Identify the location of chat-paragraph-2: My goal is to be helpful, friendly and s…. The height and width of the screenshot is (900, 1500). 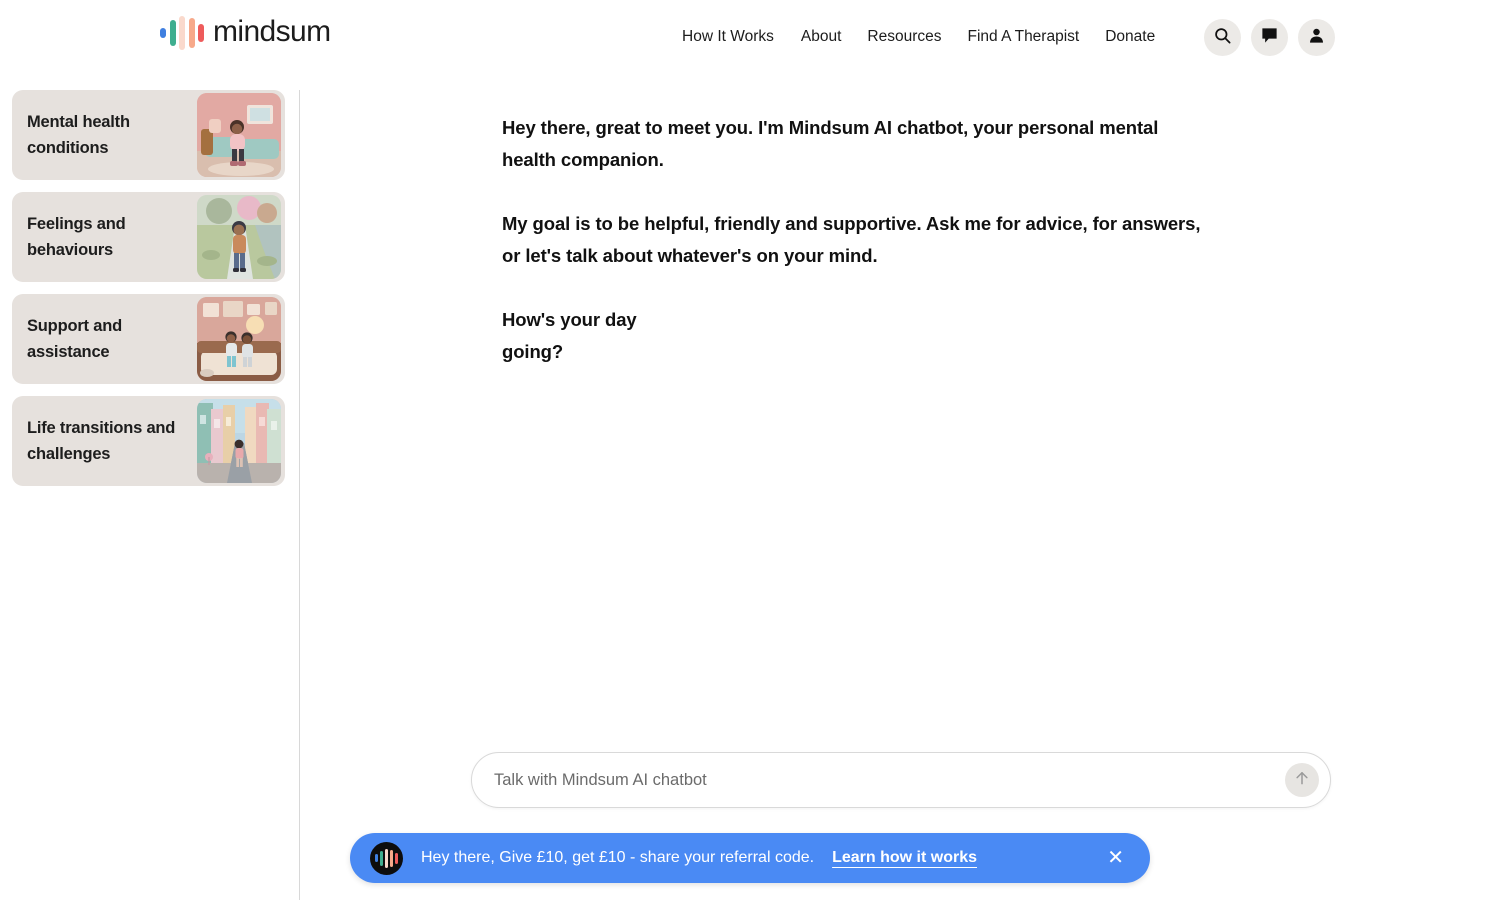
(851, 239).